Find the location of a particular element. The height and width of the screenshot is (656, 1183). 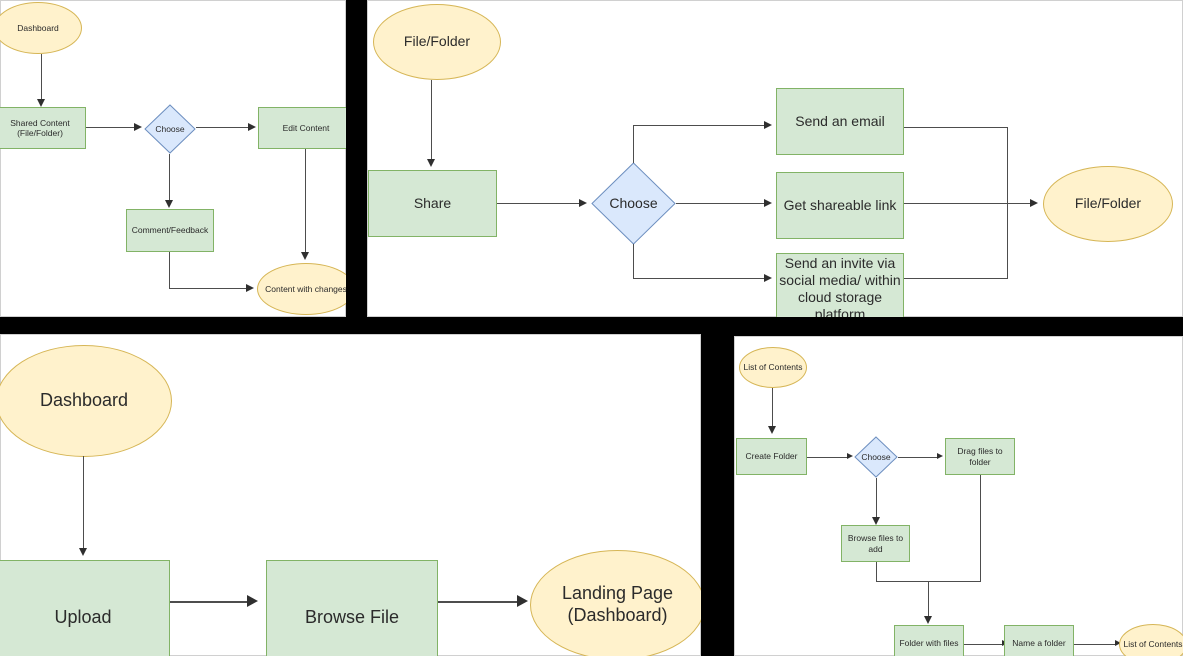

connector-share-to-choose is located at coordinates (539, 204).